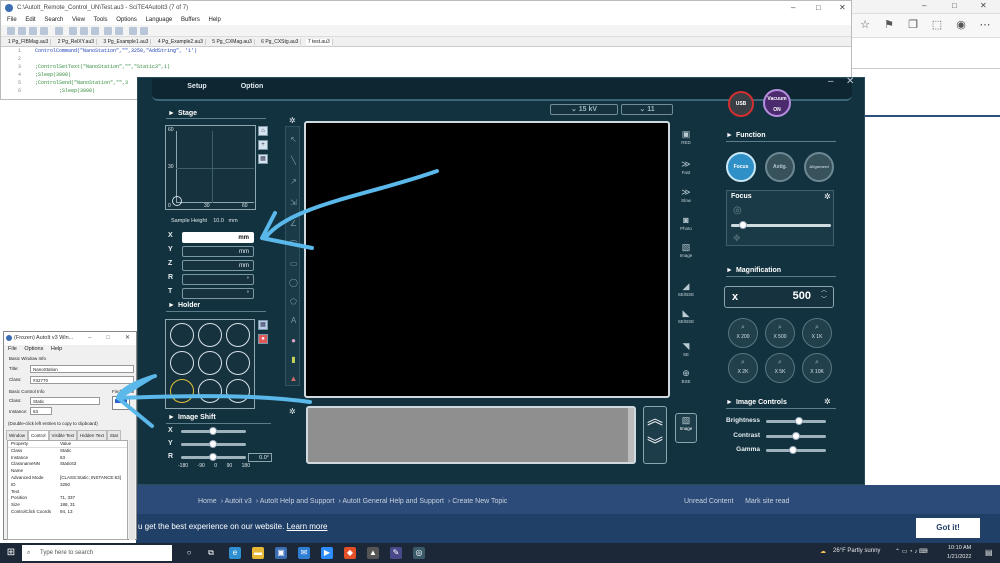 This screenshot has width=1000, height=563. I want to click on profile-icon: ◉, so click(961, 25).